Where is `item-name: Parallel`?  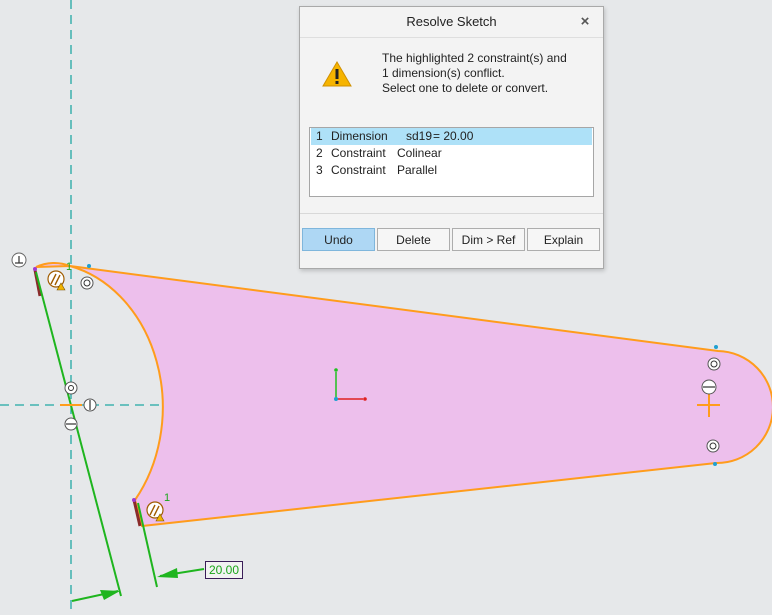 item-name: Parallel is located at coordinates (417, 170).